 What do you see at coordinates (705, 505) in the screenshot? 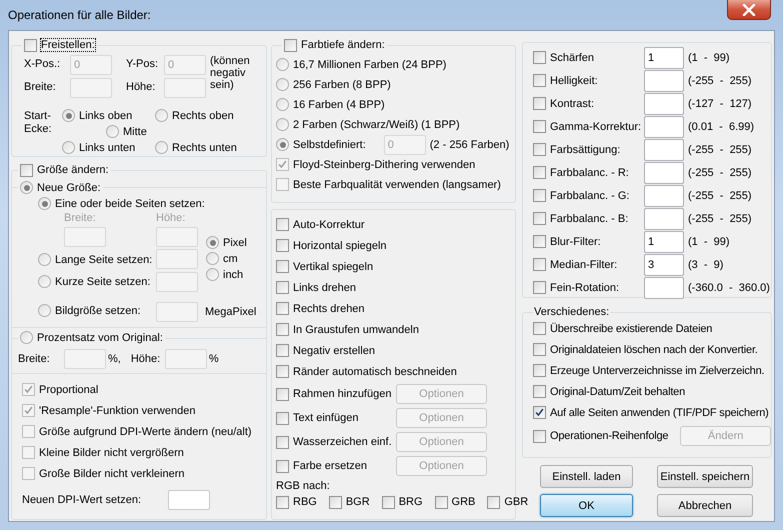
I see `dialog-button: Abbrechen` at bounding box center [705, 505].